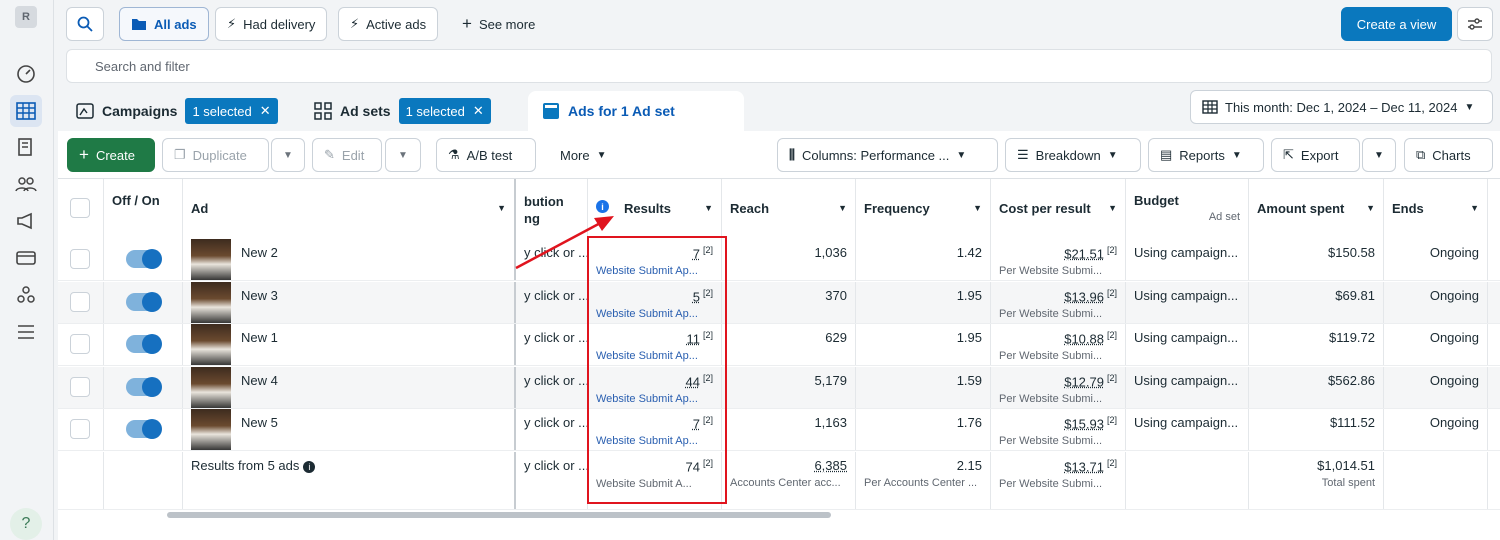  What do you see at coordinates (26, 147) in the screenshot?
I see `pages-icon` at bounding box center [26, 147].